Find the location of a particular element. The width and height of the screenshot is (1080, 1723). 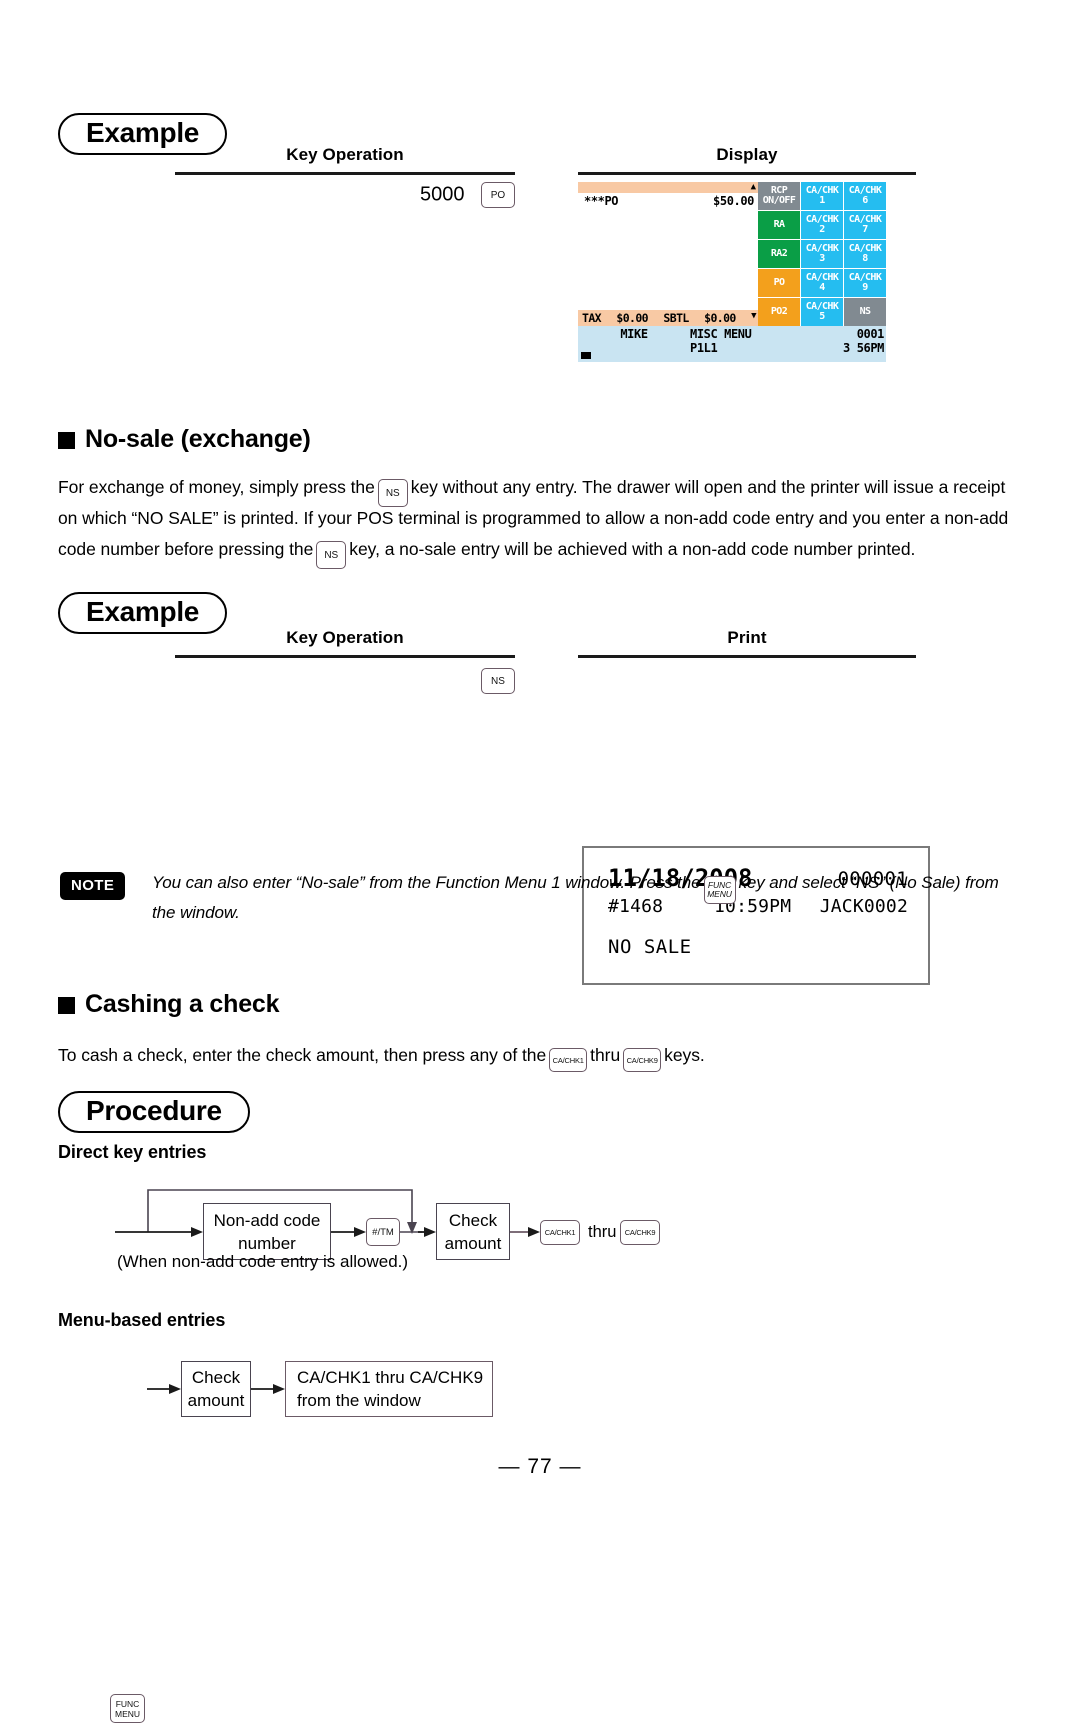

check-amount-box-menu: Check amount is located at coordinates (216, 1389).